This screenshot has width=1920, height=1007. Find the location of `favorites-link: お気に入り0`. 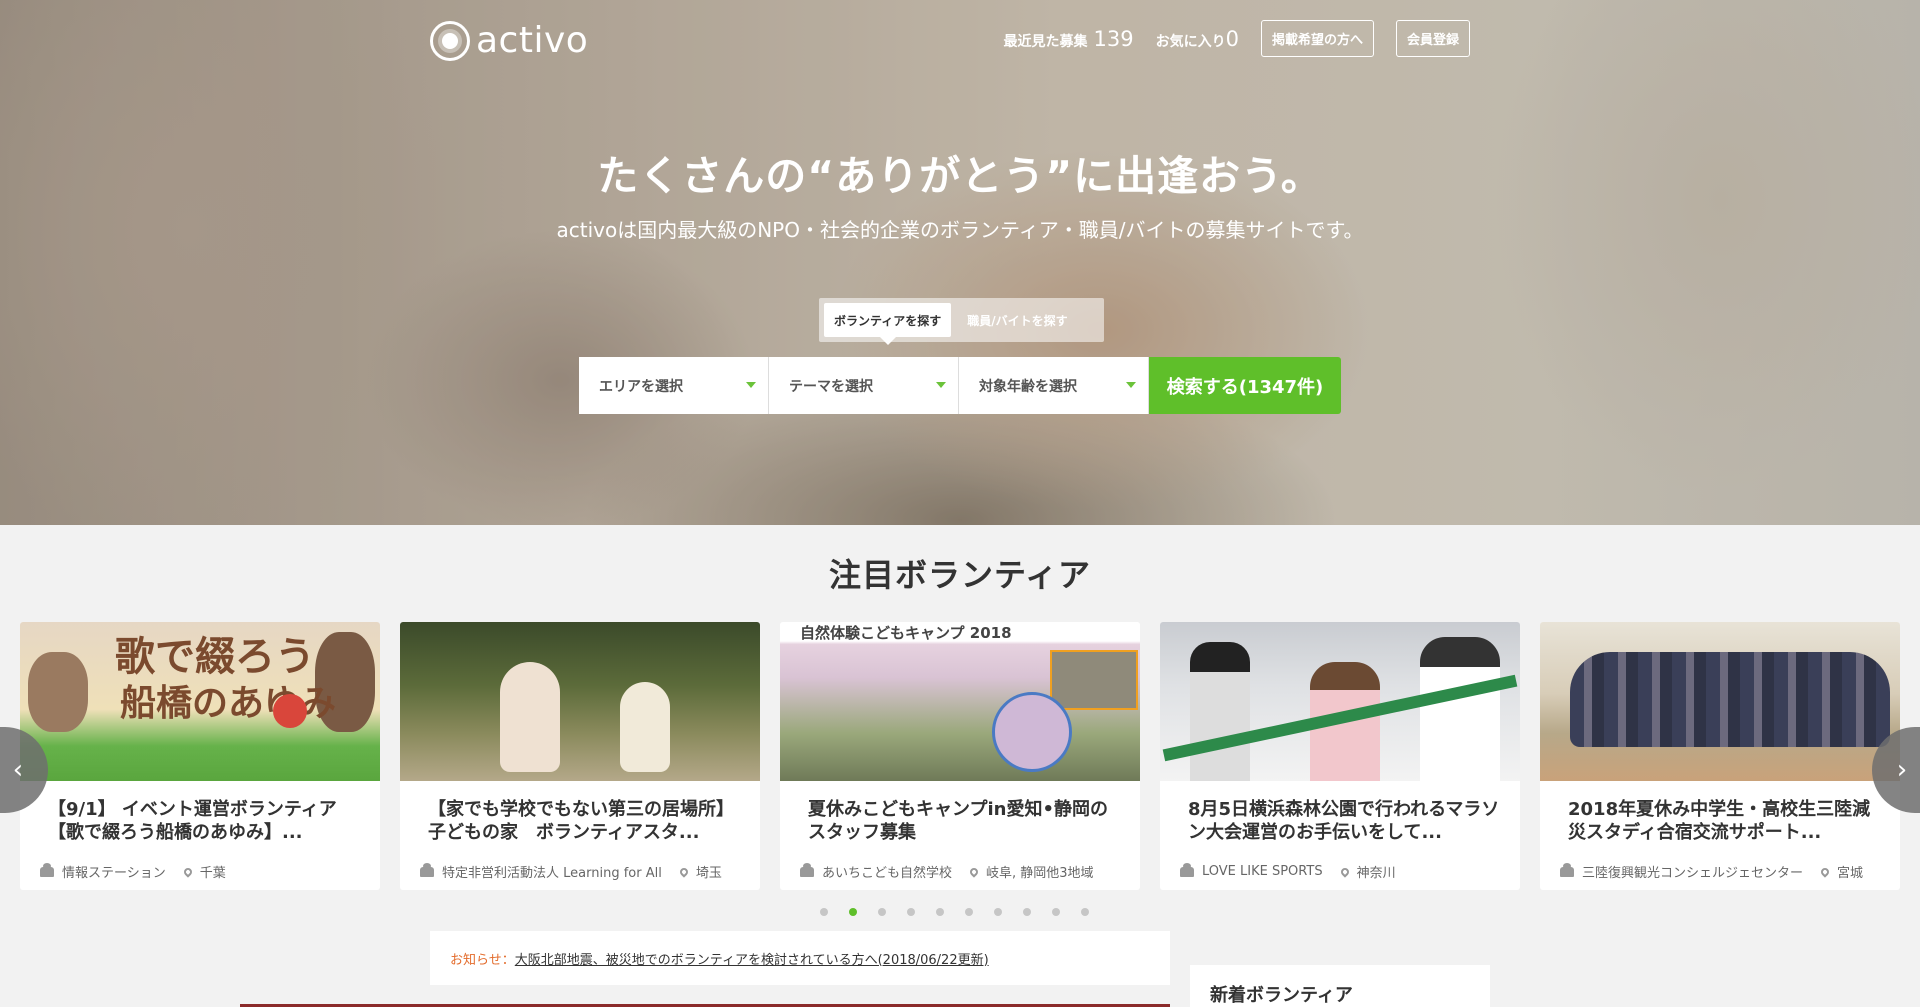

favorites-link: お気に入り0 is located at coordinates (1197, 39).